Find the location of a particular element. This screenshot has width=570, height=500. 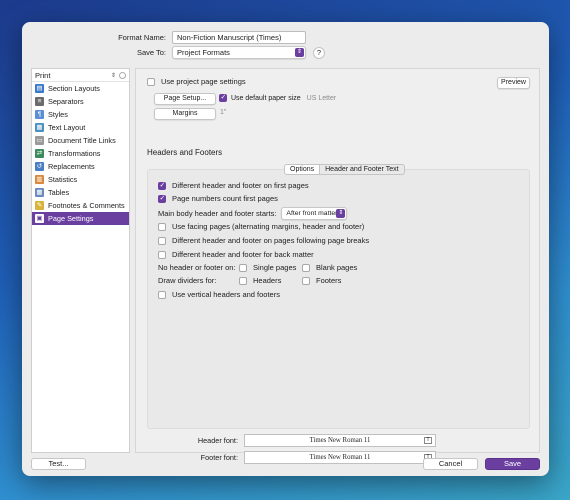

save-to-value: Project Formats is located at coordinates (203, 52).